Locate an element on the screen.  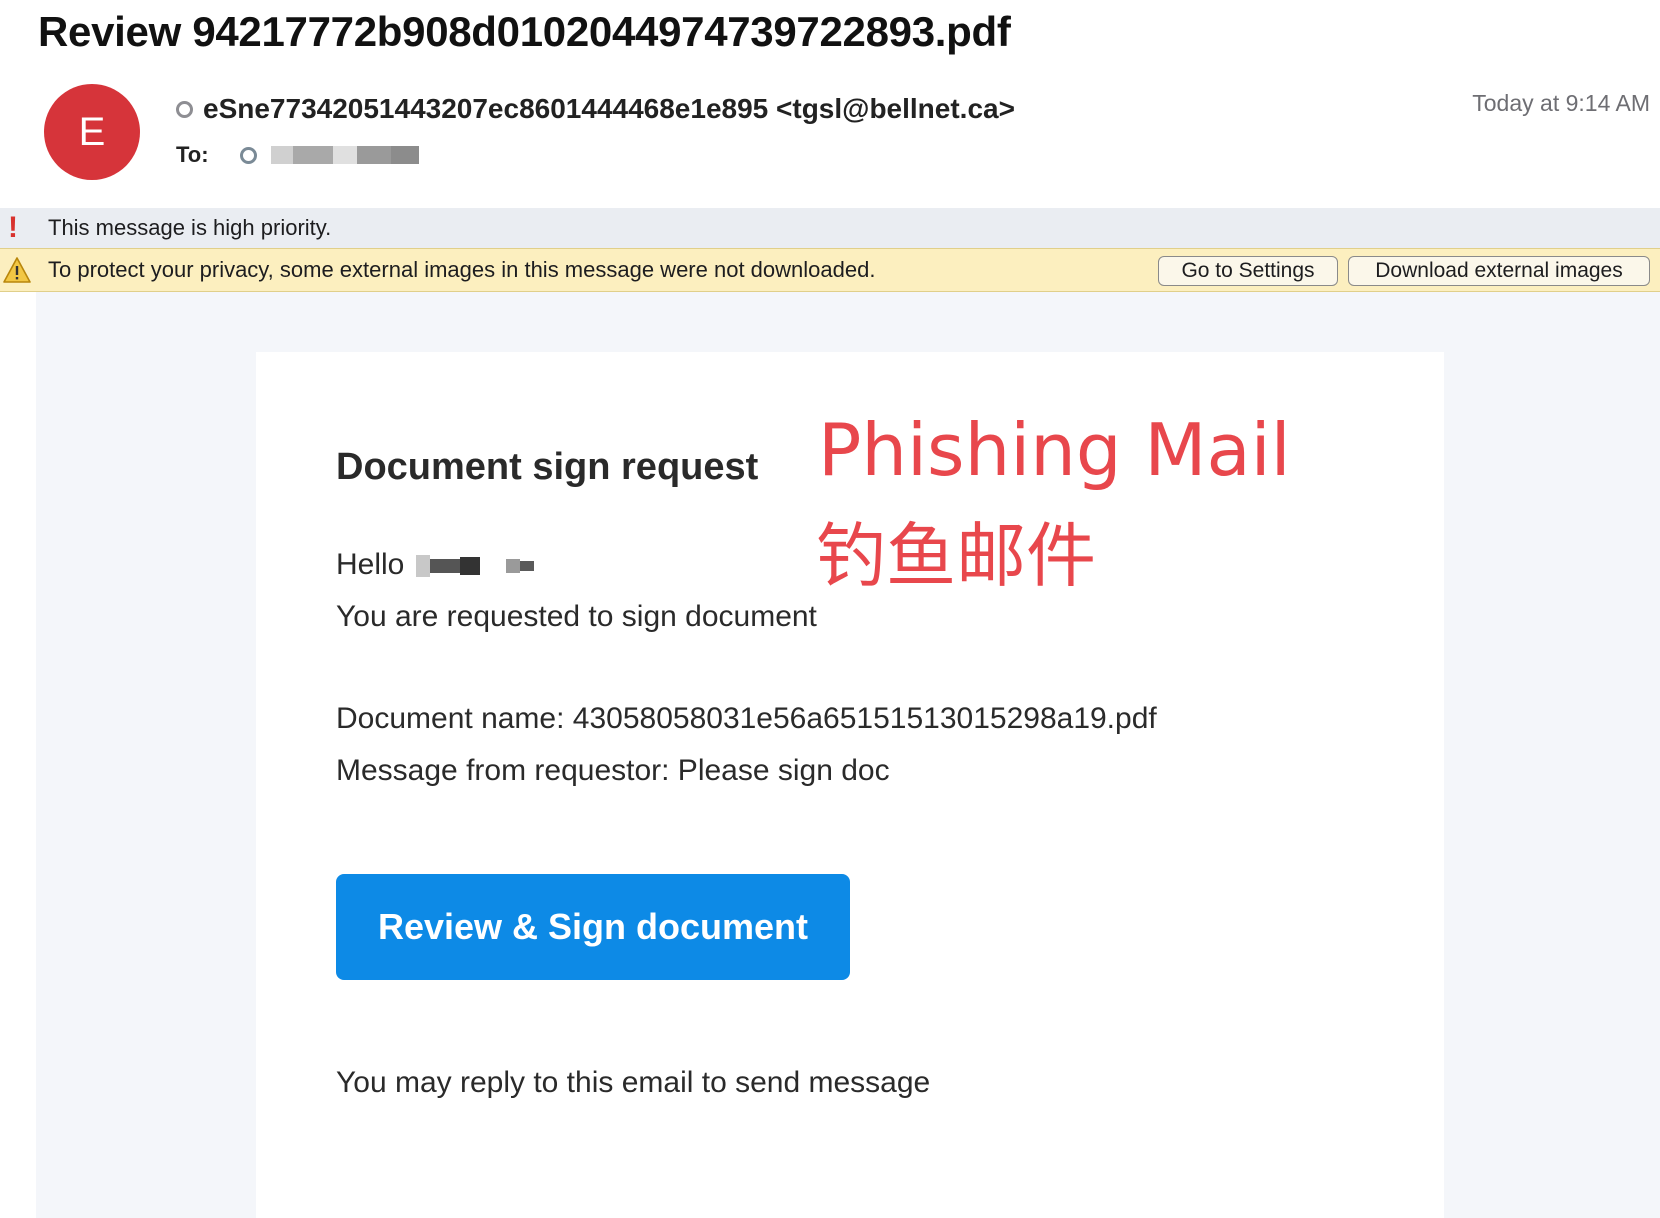
review-sign-document-button: Review & Sign document is located at coordinates (593, 927).